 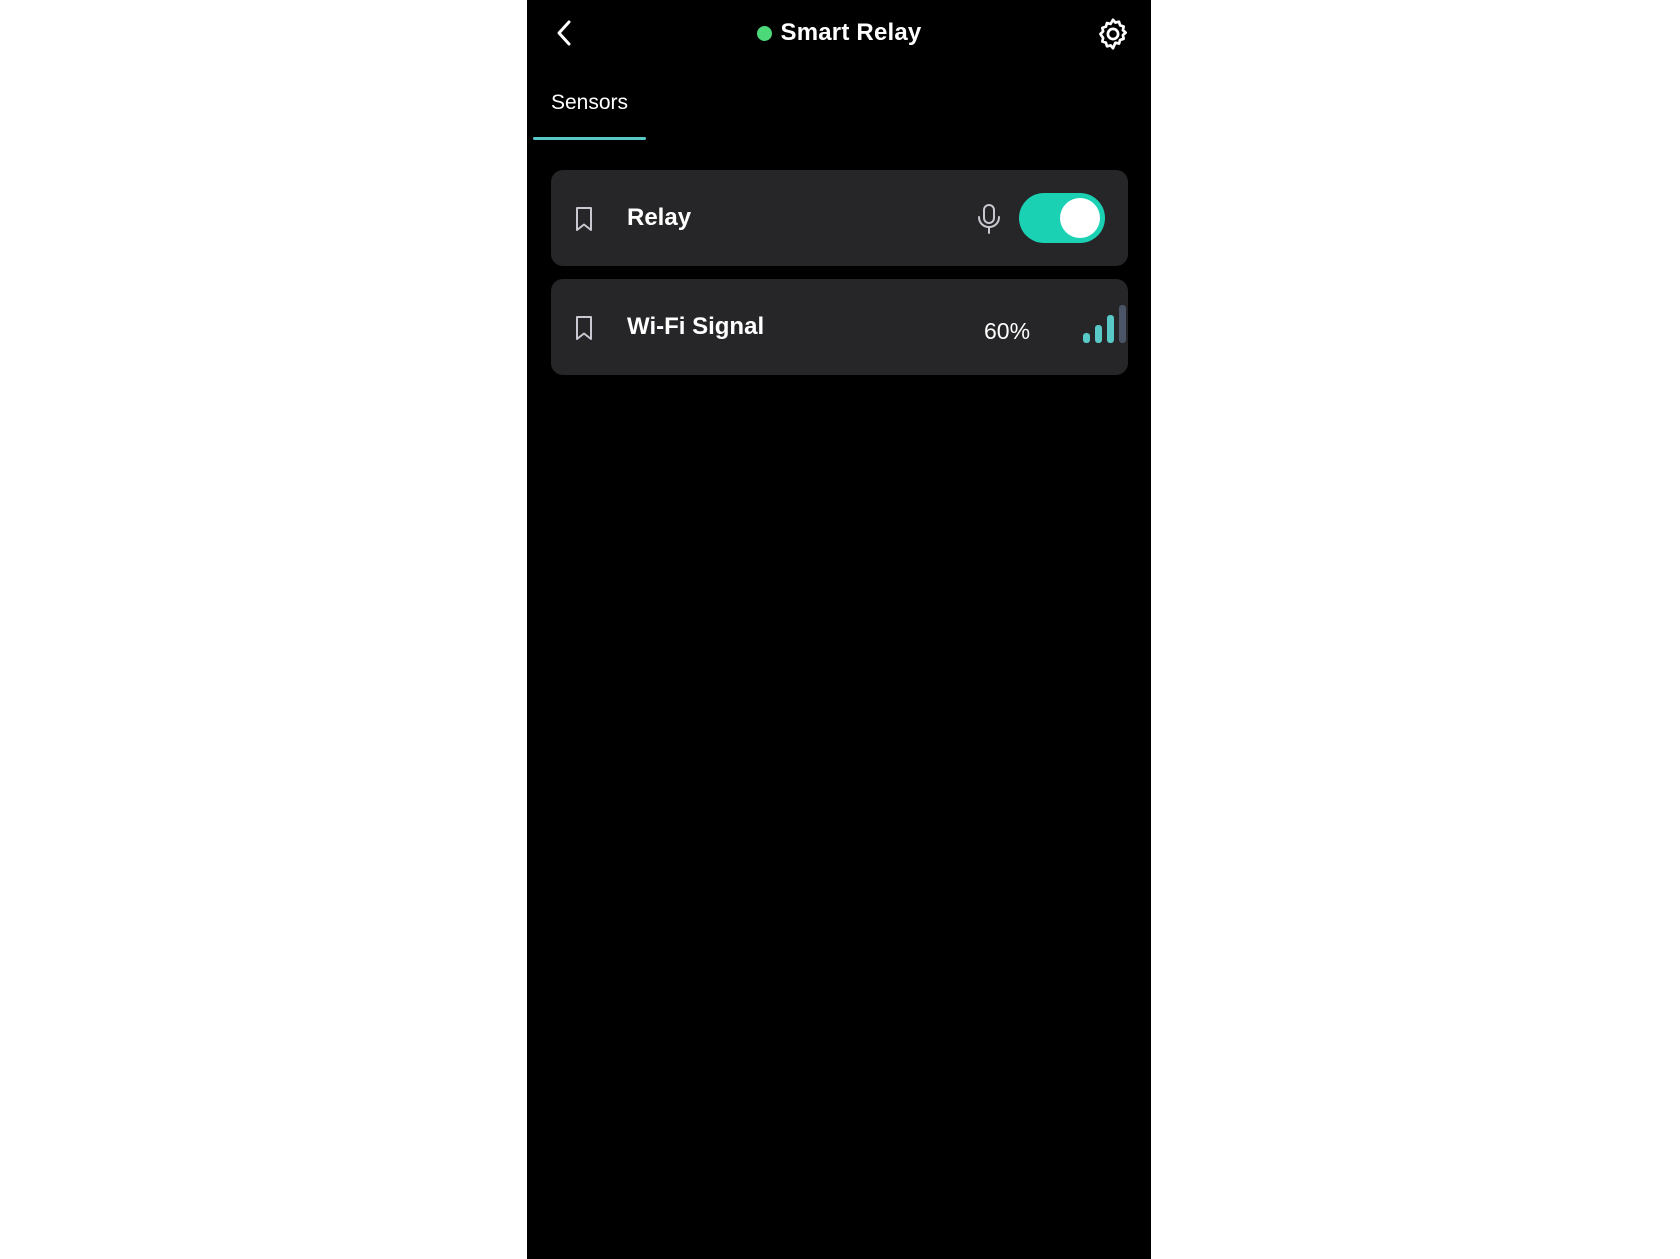 I want to click on toggle-knob, so click(x=1080, y=218).